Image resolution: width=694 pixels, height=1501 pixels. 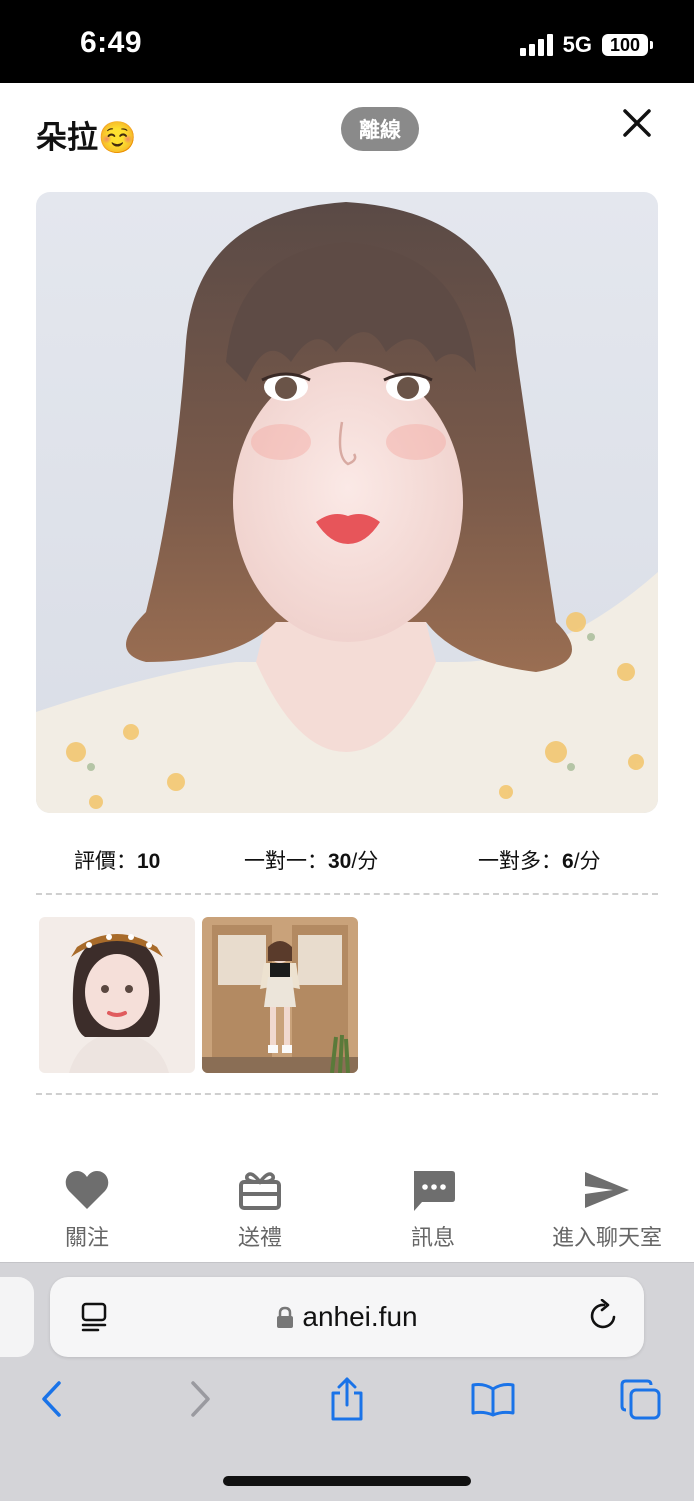 What do you see at coordinates (87, 1190) in the screenshot?
I see `heart-icon` at bounding box center [87, 1190].